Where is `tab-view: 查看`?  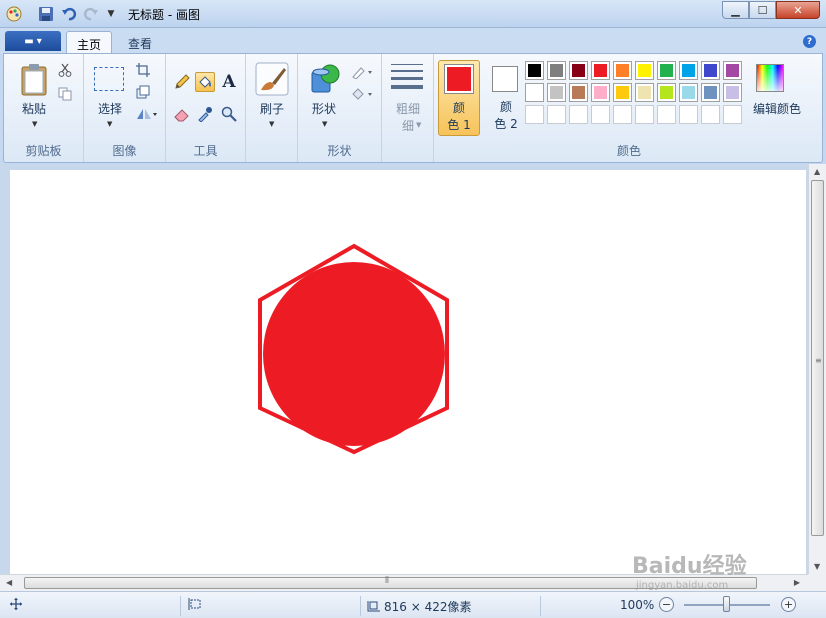 tab-view: 查看 is located at coordinates (140, 43).